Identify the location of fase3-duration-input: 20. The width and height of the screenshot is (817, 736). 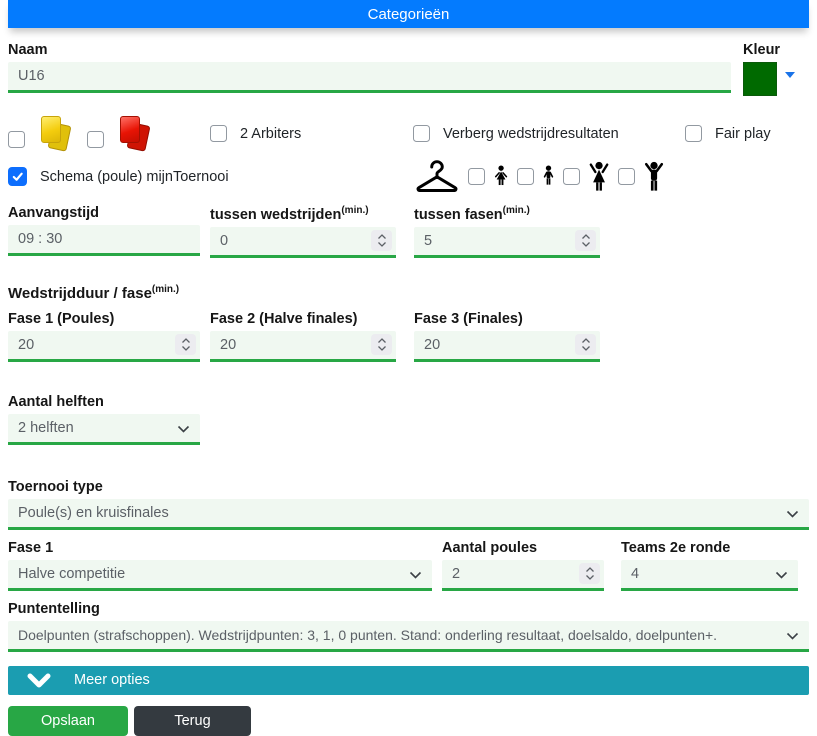
(507, 346).